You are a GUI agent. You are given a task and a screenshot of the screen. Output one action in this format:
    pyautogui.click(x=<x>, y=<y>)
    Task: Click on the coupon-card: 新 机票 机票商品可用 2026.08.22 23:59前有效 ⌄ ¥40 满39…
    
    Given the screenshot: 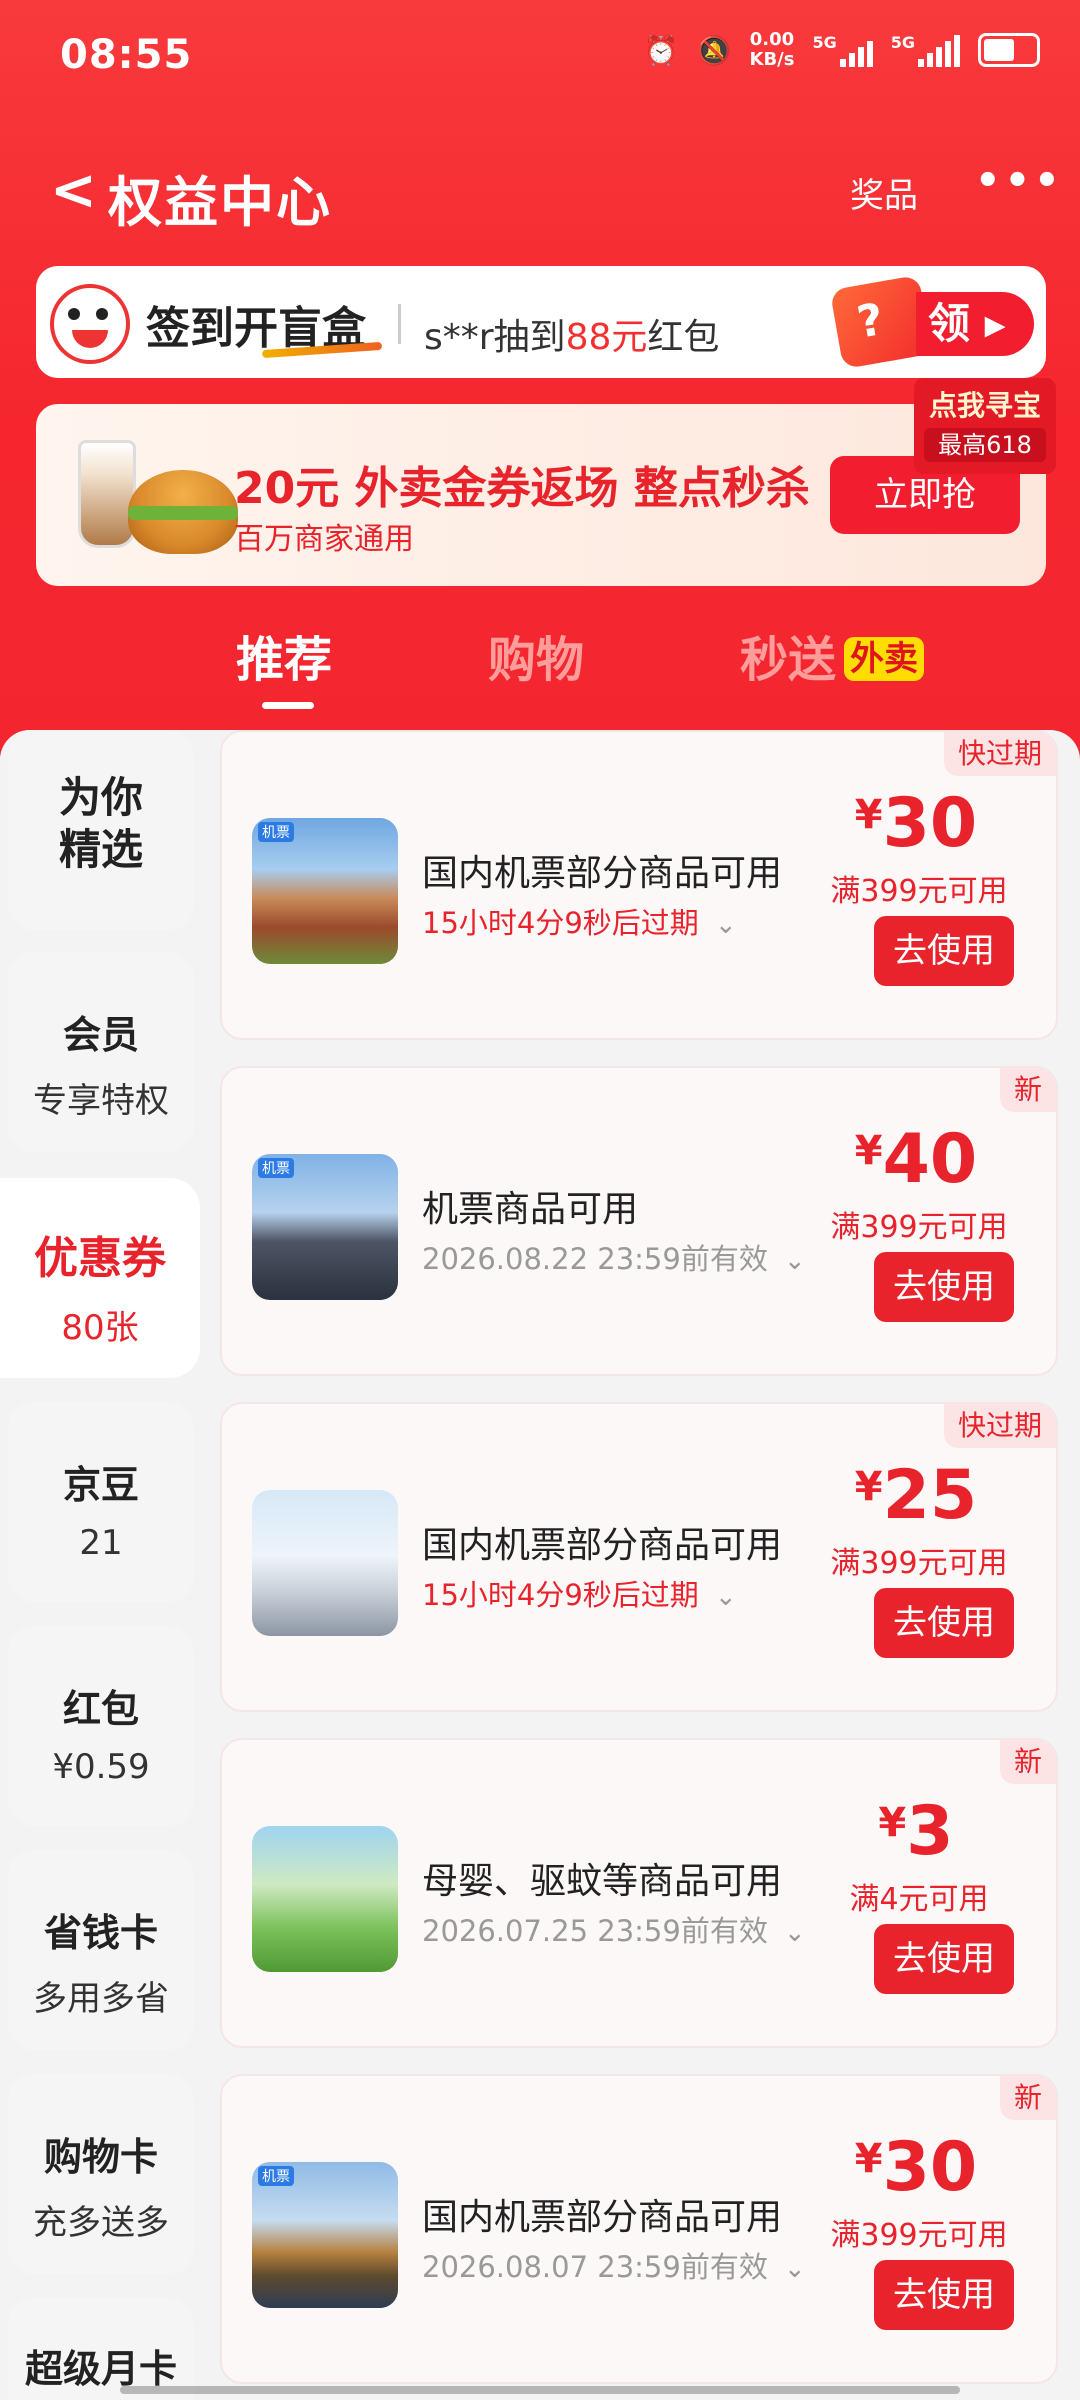 What is the action you would take?
    pyautogui.click(x=639, y=1221)
    